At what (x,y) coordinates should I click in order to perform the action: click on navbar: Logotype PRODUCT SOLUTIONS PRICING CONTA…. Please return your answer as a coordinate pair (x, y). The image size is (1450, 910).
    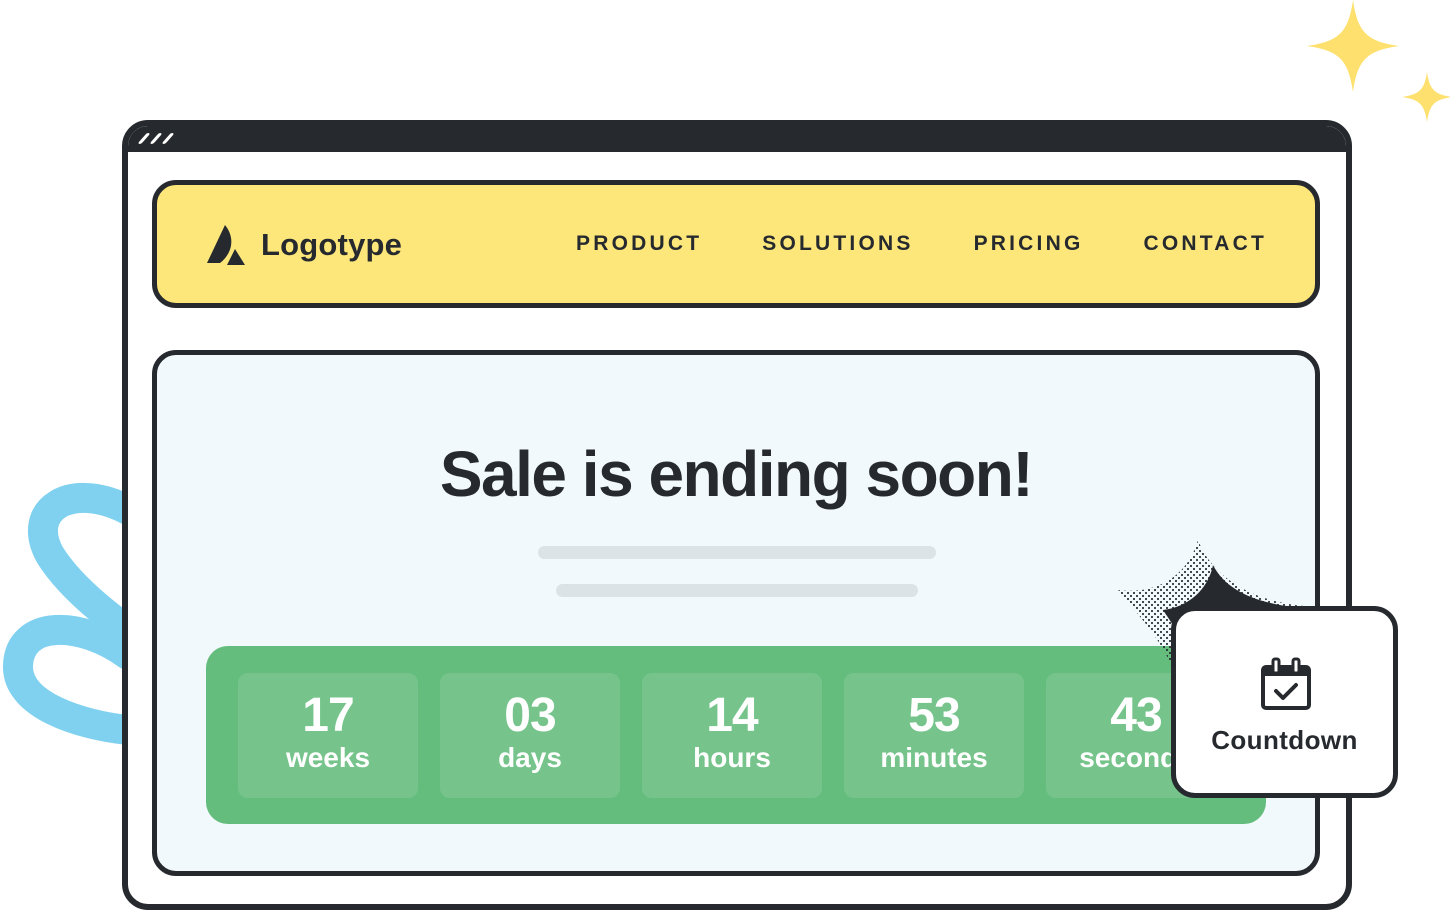
    Looking at the image, I should click on (736, 244).